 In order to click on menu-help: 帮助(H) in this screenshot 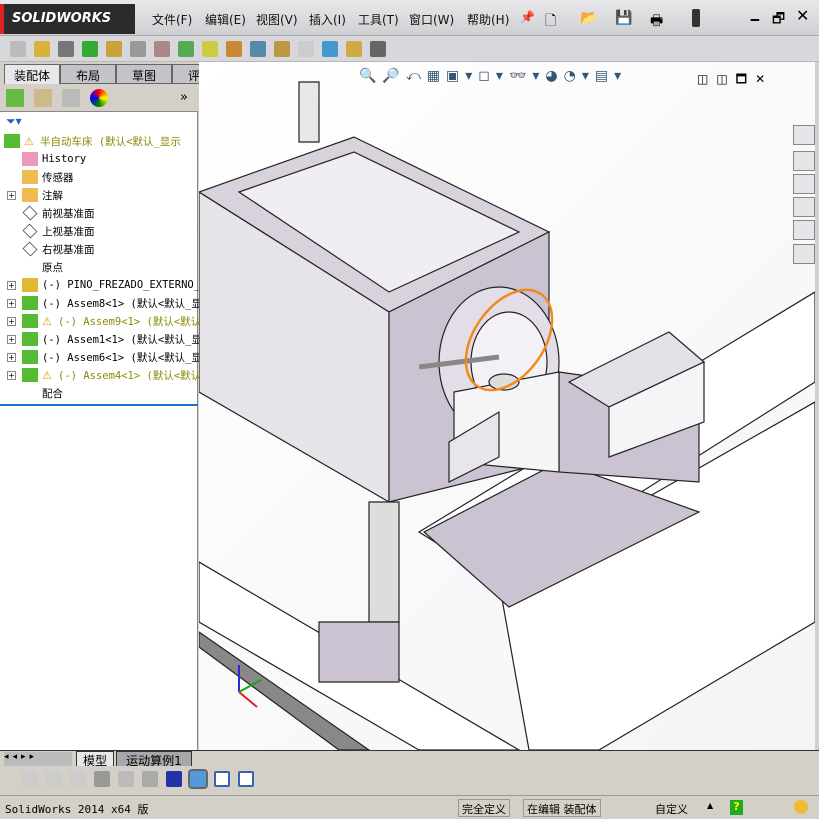, I will do `click(488, 19)`.